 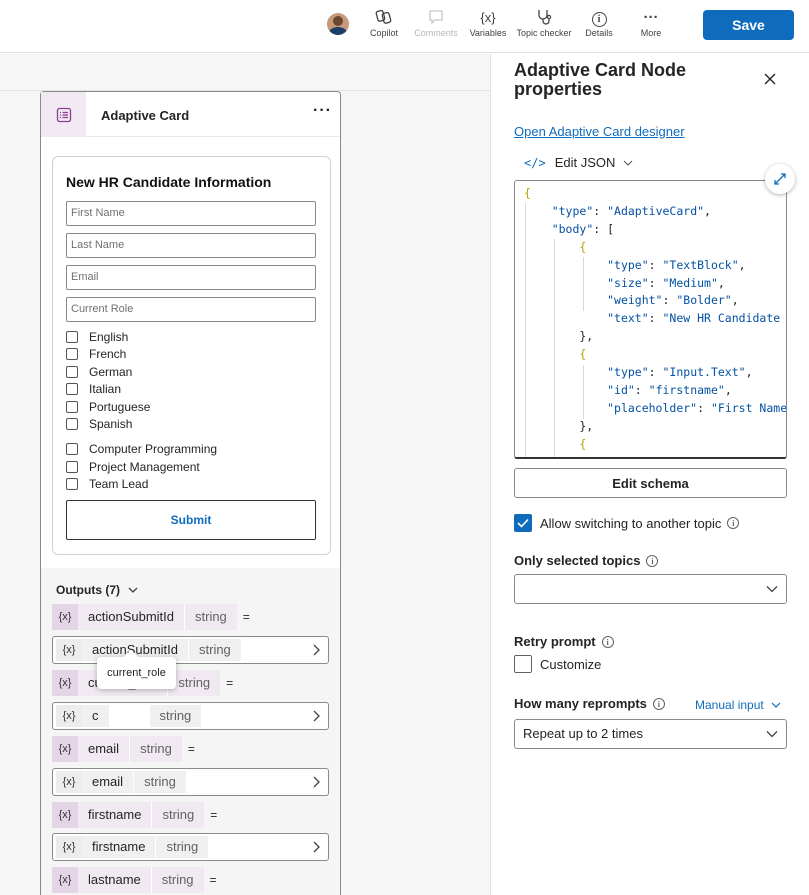 I want to click on first-name-input: First Name, so click(x=191, y=213).